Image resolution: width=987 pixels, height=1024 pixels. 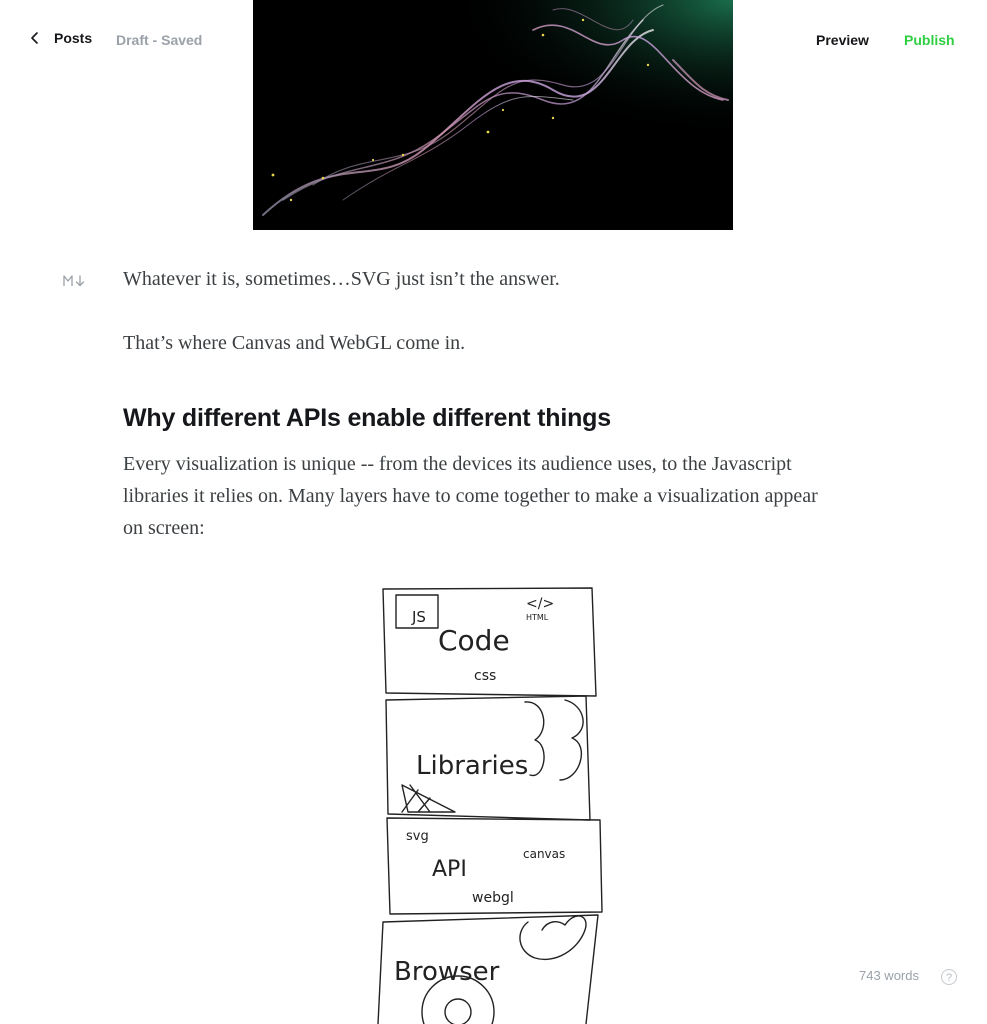 What do you see at coordinates (449, 869) in the screenshot?
I see `api-label: API` at bounding box center [449, 869].